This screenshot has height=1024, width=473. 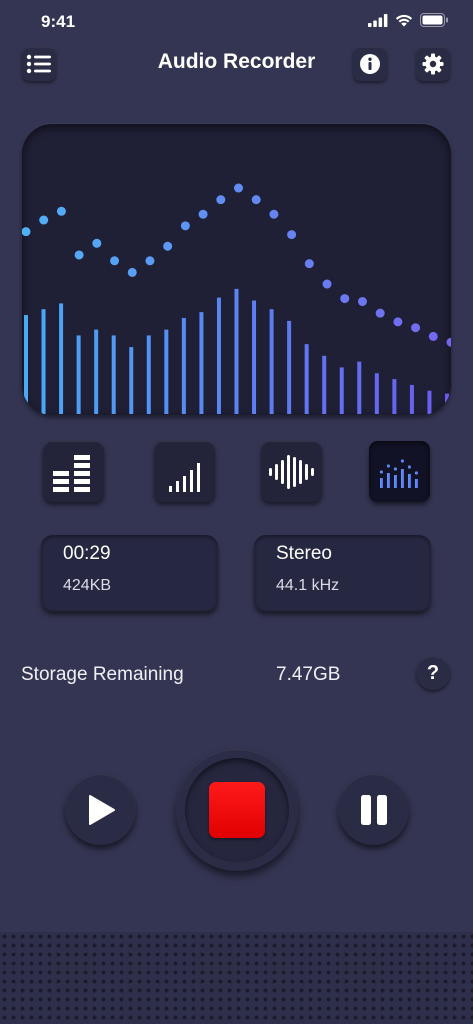 I want to click on pause-button, so click(x=373, y=809).